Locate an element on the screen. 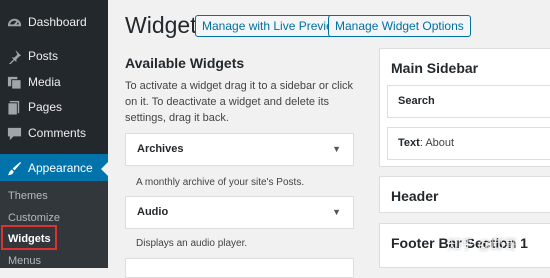 The height and width of the screenshot is (278, 550). dashboard-icon is located at coordinates (14, 22).